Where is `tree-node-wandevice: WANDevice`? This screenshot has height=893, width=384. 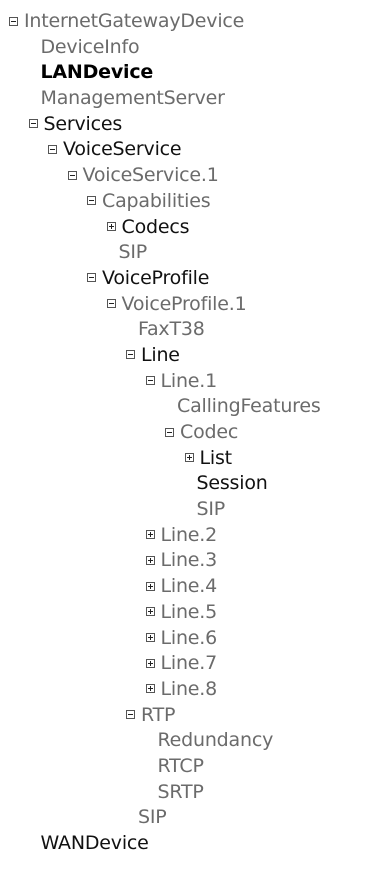
tree-node-wandevice: WANDevice is located at coordinates (192, 844).